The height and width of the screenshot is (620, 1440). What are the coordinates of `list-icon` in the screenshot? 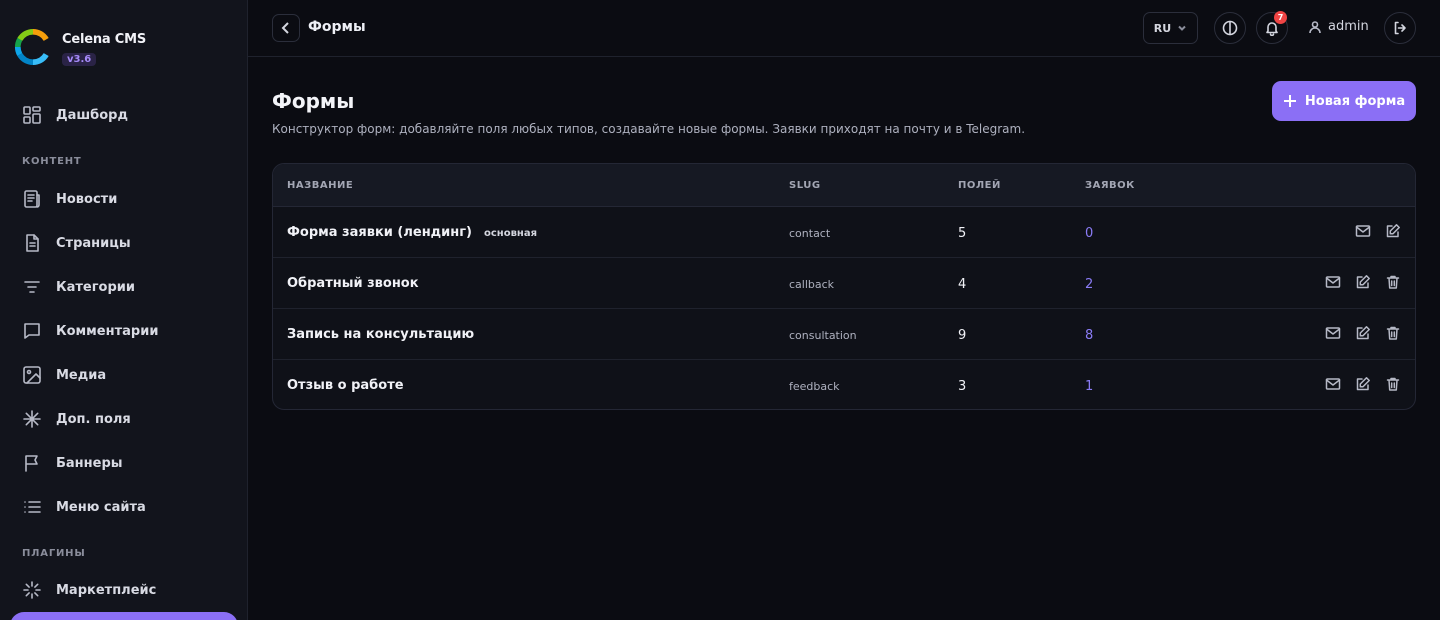 It's located at (32, 507).